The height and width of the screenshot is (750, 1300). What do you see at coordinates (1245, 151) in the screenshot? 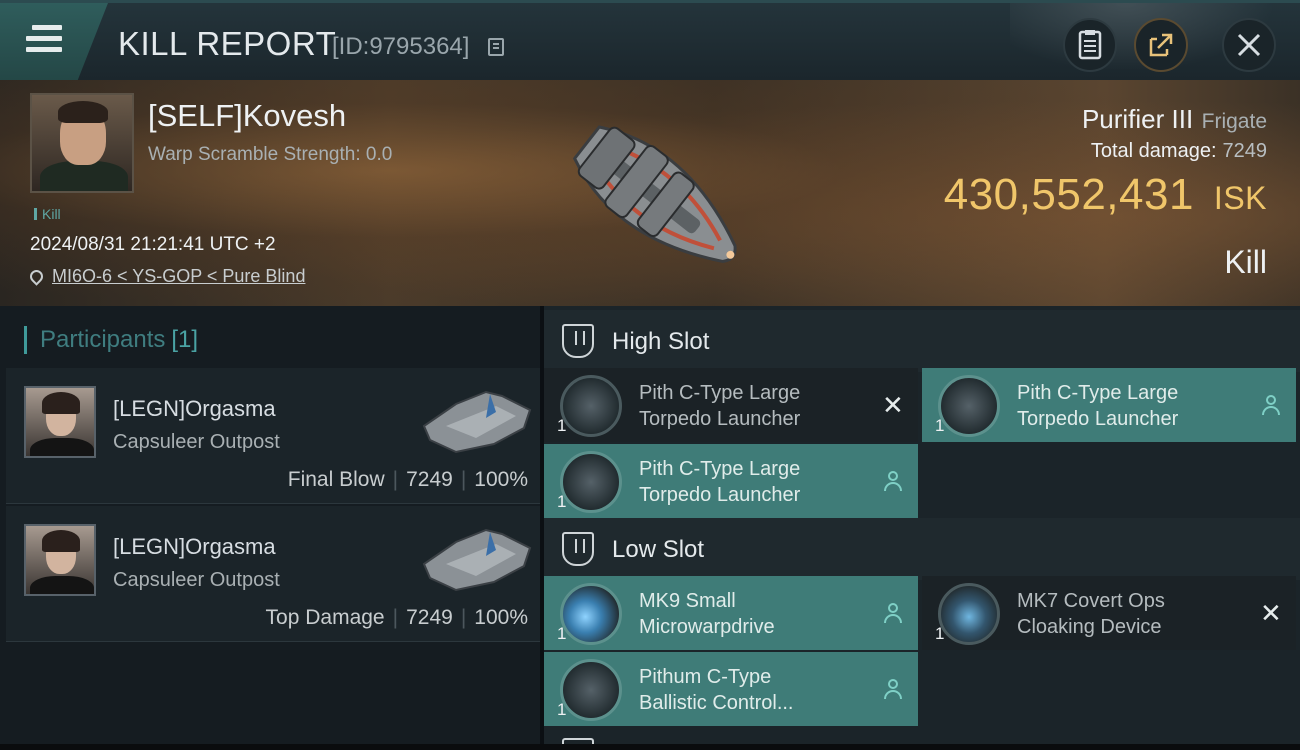
I see `total-damage-value: 7249` at bounding box center [1245, 151].